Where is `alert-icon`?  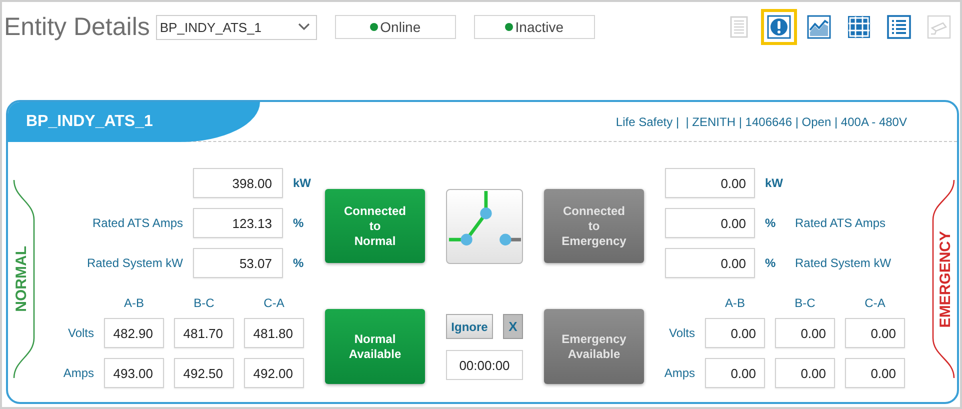
alert-icon is located at coordinates (779, 27).